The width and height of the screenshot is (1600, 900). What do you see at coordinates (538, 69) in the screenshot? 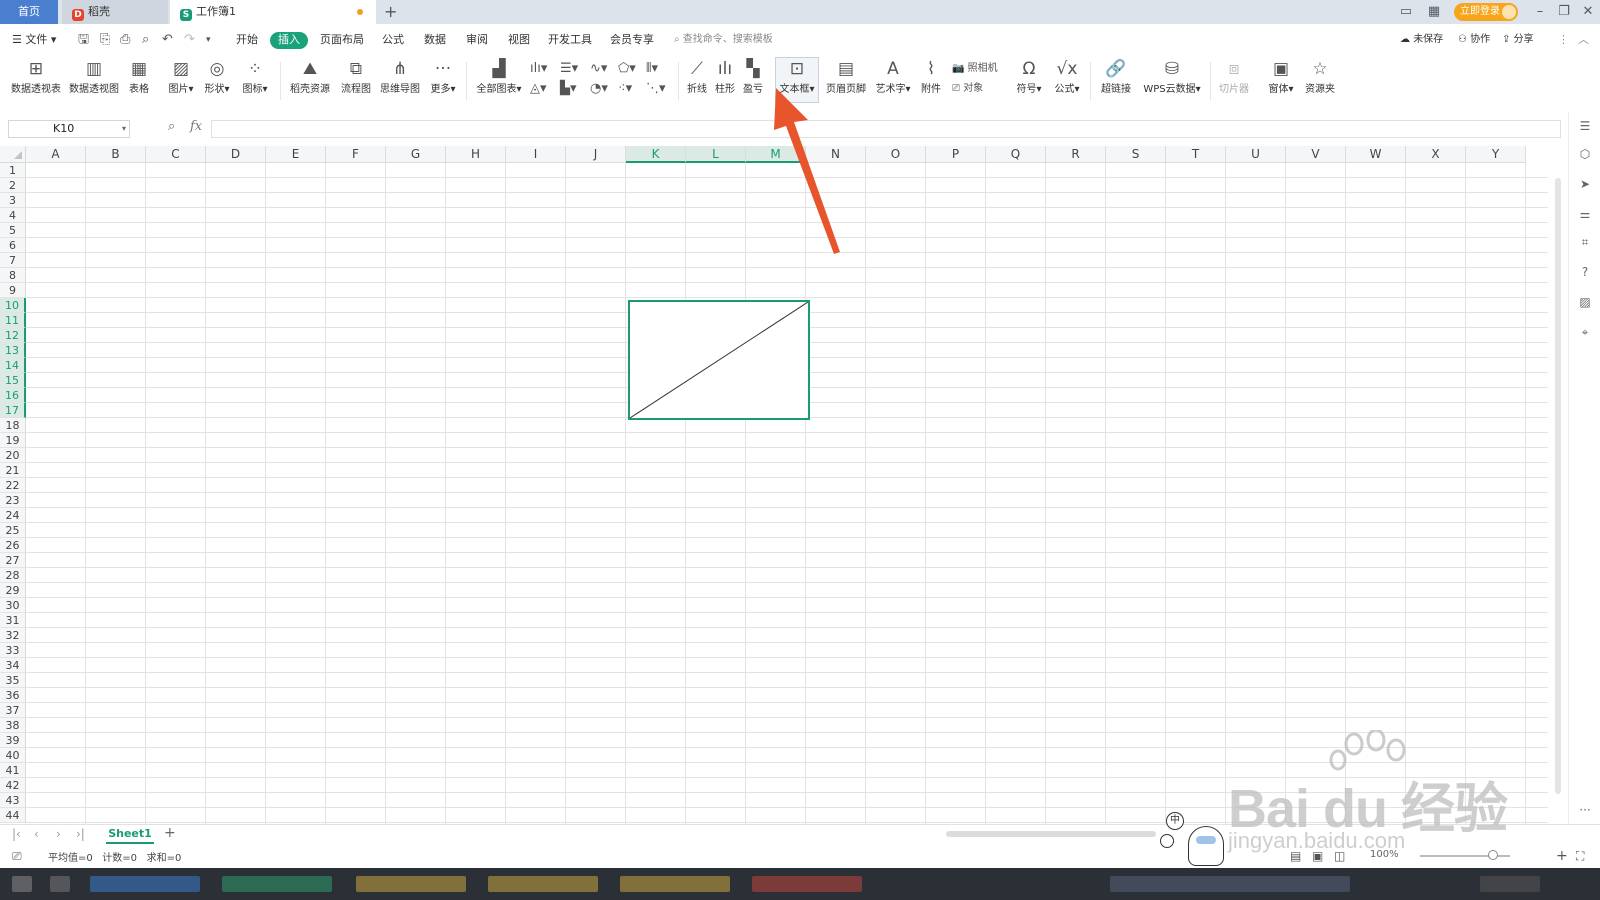
I see `column-chart-icon: ılı▾` at bounding box center [538, 69].